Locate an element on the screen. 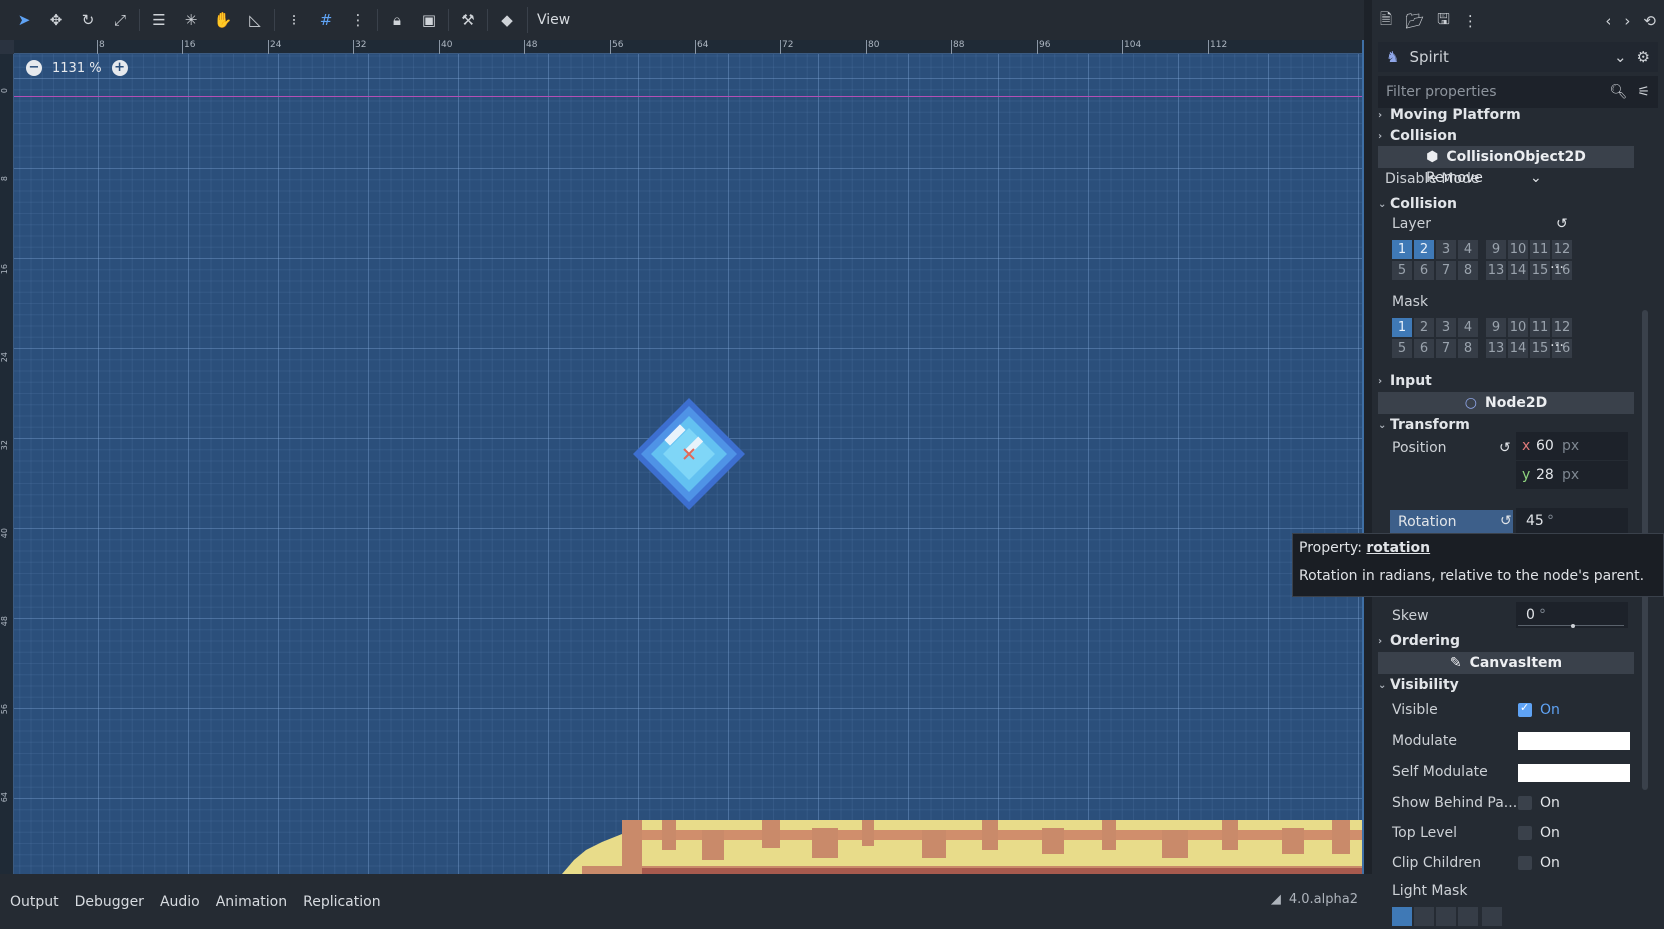 The width and height of the screenshot is (1664, 929). tab-animation: Animation is located at coordinates (251, 902).